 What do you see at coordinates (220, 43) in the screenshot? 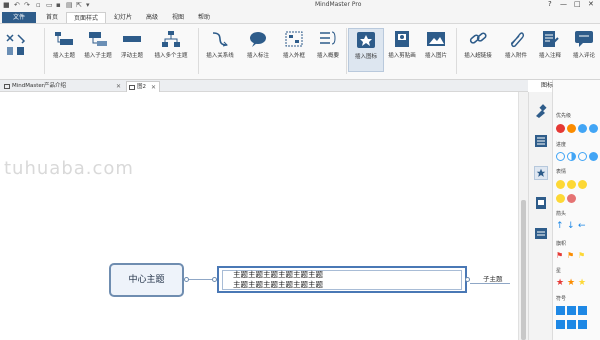
I see `insert-relationship-button: 插入关系线` at bounding box center [220, 43].